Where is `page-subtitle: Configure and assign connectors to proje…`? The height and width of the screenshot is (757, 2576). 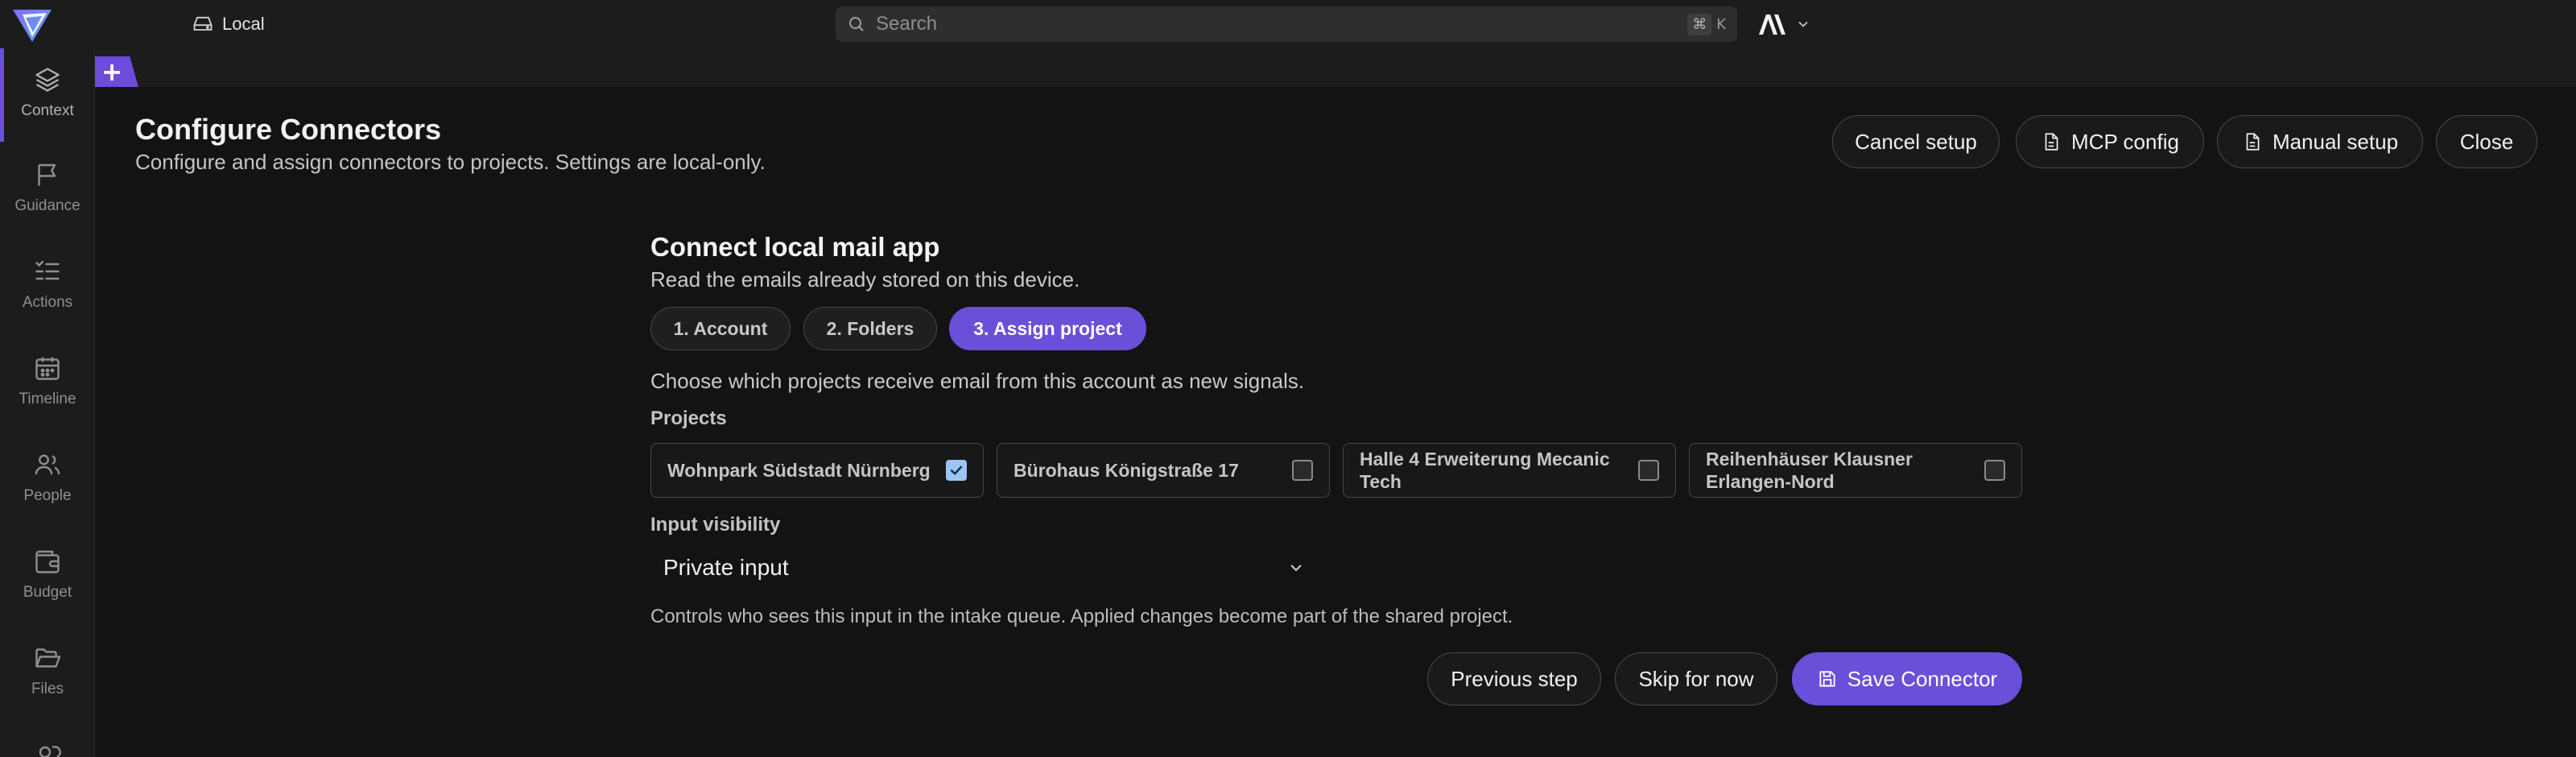
page-subtitle: Configure and assign connectors to proje… is located at coordinates (450, 162).